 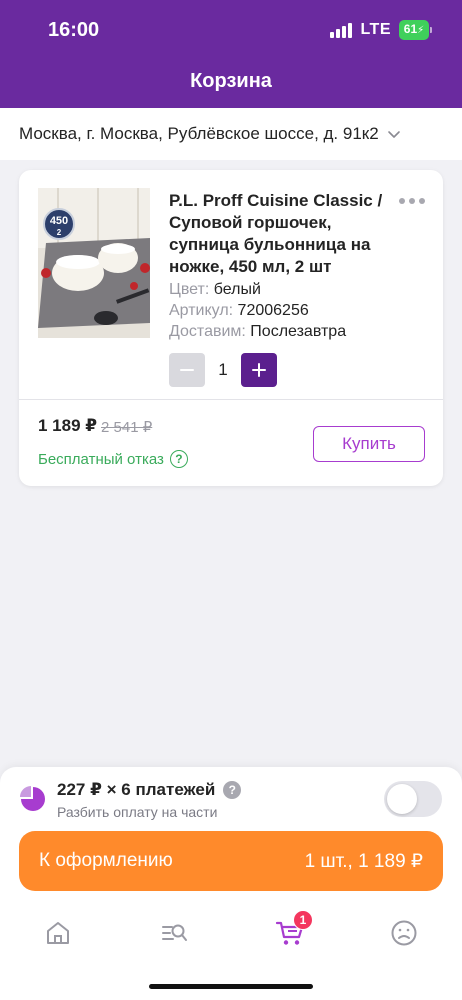 I want to click on free-refusal-label: Бесплатный отказ, so click(x=101, y=459).